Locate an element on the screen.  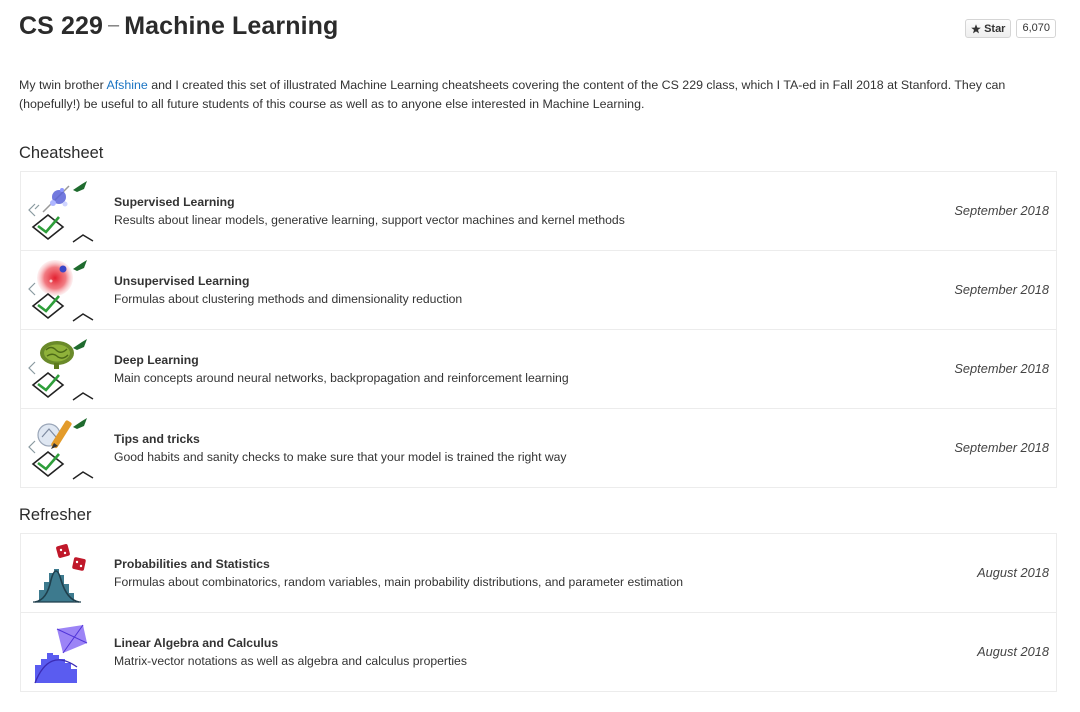
page-title: CS 229– Machine Learning is located at coordinates (178, 26).